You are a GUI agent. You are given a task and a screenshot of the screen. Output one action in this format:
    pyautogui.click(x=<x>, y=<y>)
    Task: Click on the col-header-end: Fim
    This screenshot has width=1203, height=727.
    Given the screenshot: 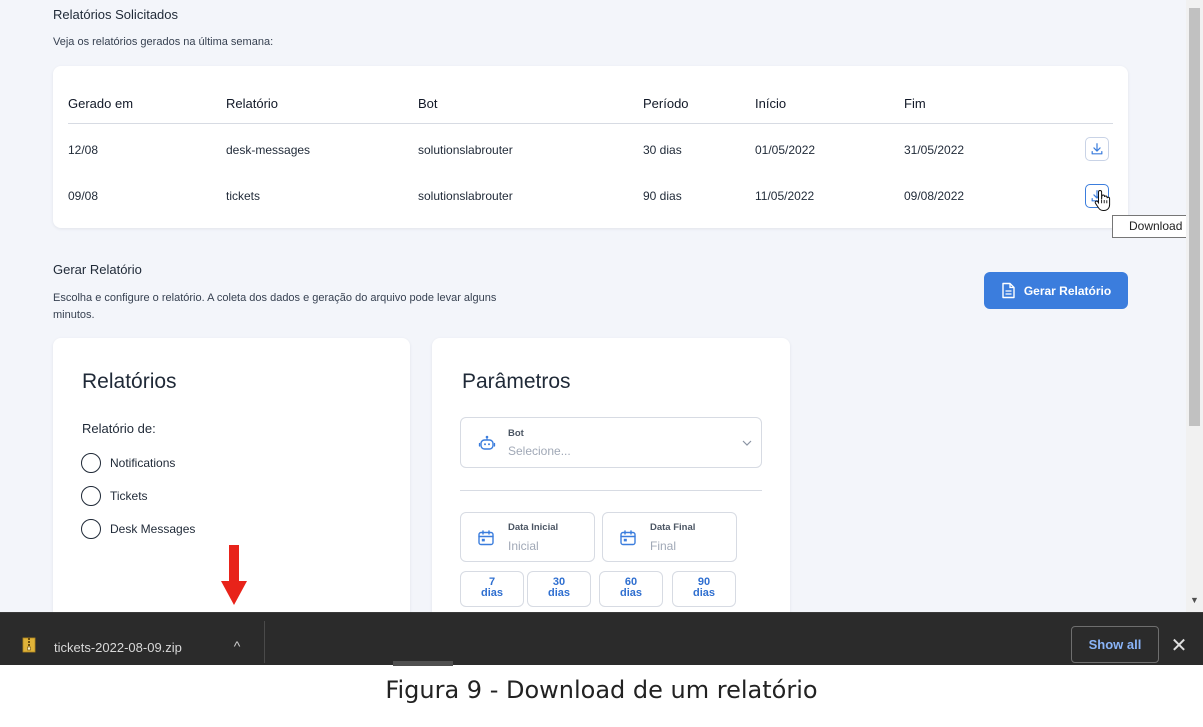 What is the action you would take?
    pyautogui.click(x=915, y=103)
    